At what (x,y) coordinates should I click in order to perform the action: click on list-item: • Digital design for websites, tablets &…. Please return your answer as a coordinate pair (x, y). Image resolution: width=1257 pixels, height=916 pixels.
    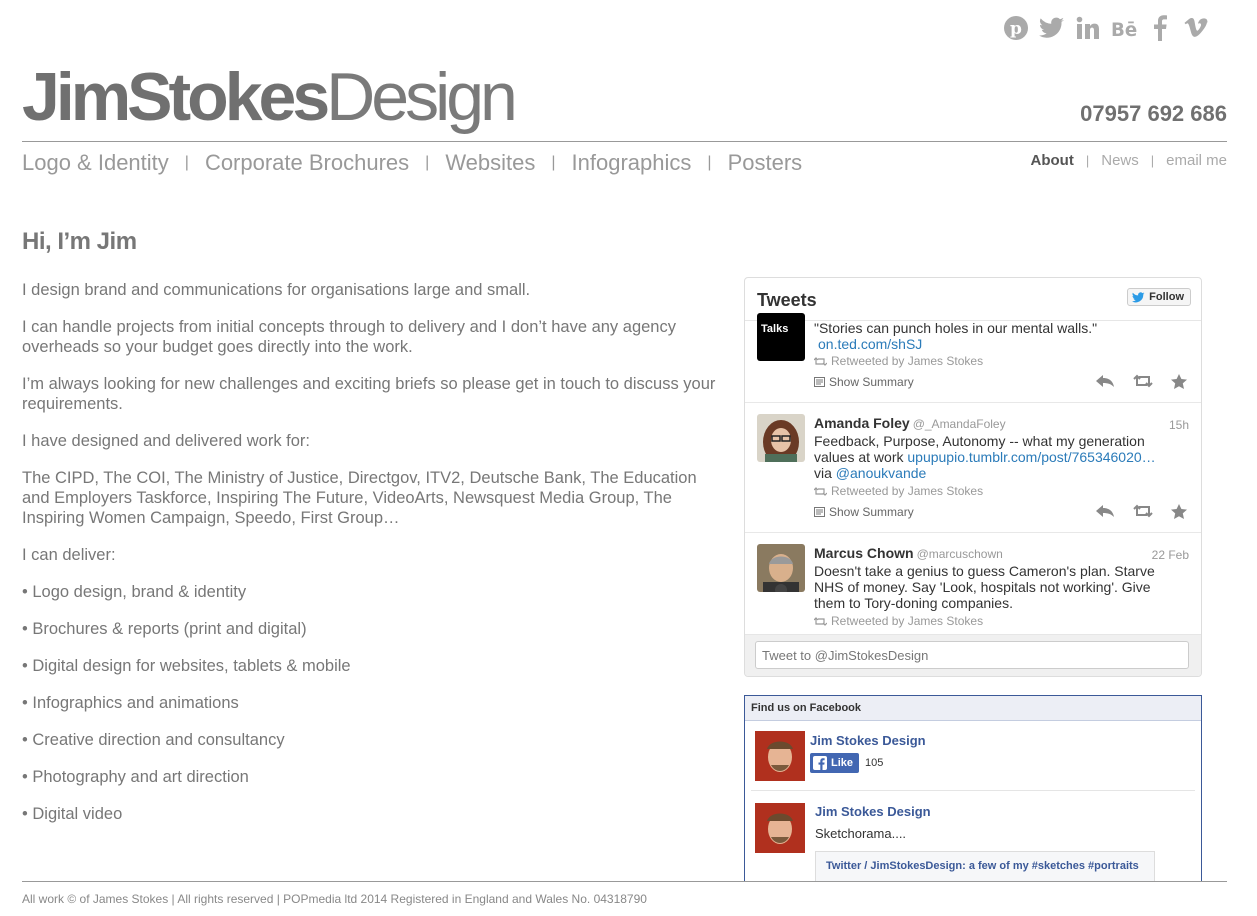
    Looking at the image, I should click on (186, 666).